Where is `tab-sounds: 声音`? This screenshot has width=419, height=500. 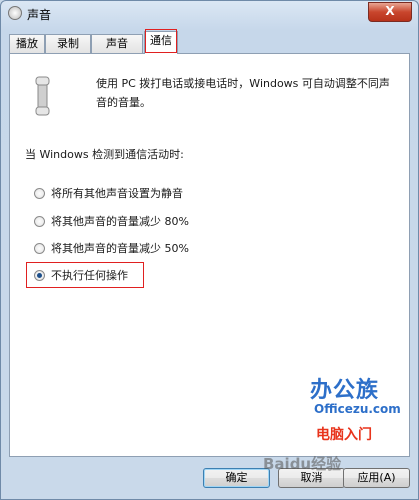 tab-sounds: 声音 is located at coordinates (117, 43).